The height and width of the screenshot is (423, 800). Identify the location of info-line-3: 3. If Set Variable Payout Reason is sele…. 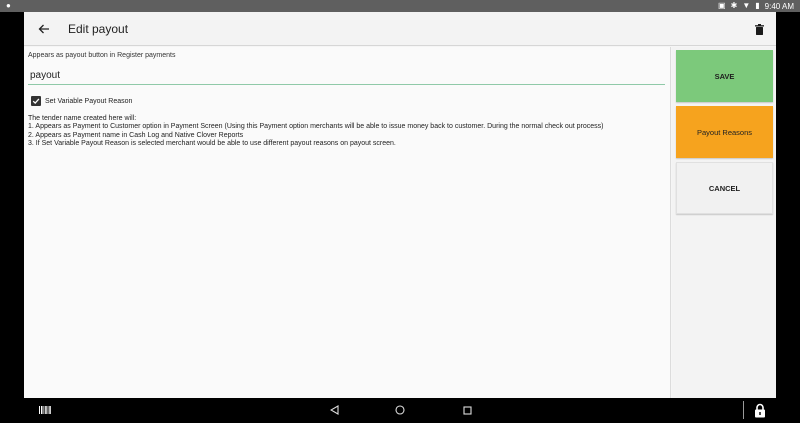
(212, 144).